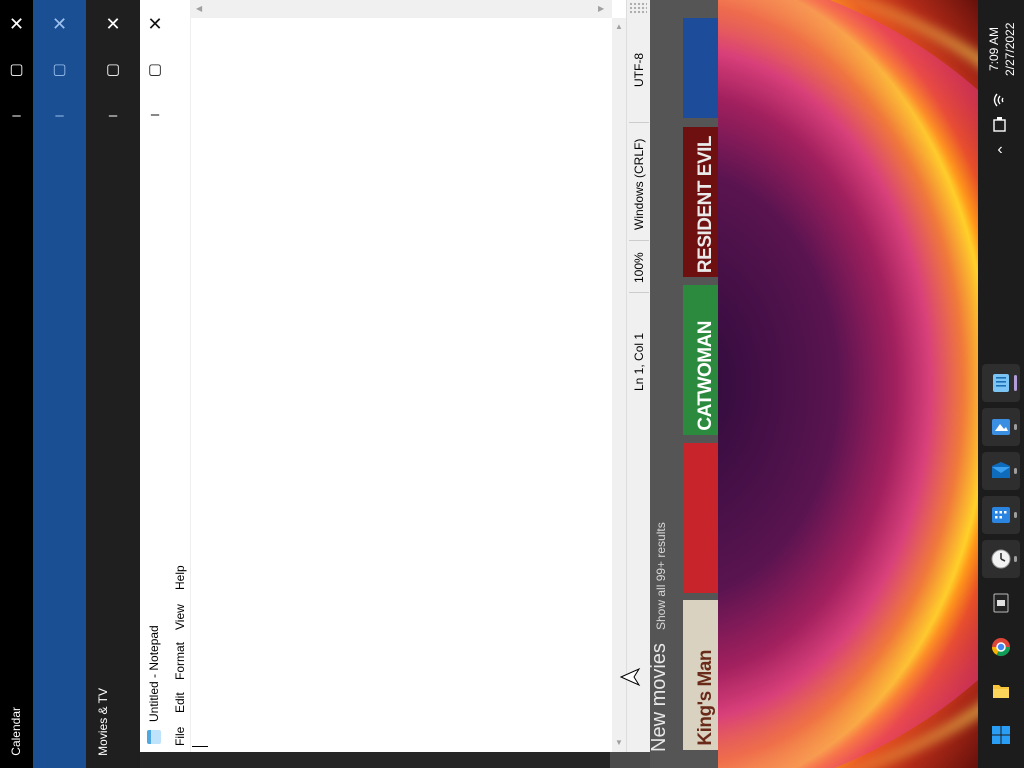 This screenshot has width=1024, height=768. Describe the element at coordinates (661, 571) in the screenshot. I see `show-all-link: Show all 99+ results` at that location.